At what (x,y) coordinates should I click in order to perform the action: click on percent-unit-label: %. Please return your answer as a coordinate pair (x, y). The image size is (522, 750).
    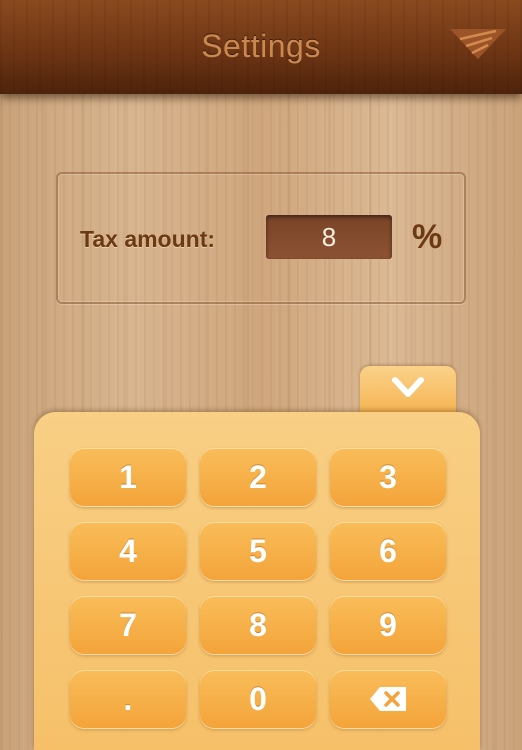
    Looking at the image, I should click on (427, 237).